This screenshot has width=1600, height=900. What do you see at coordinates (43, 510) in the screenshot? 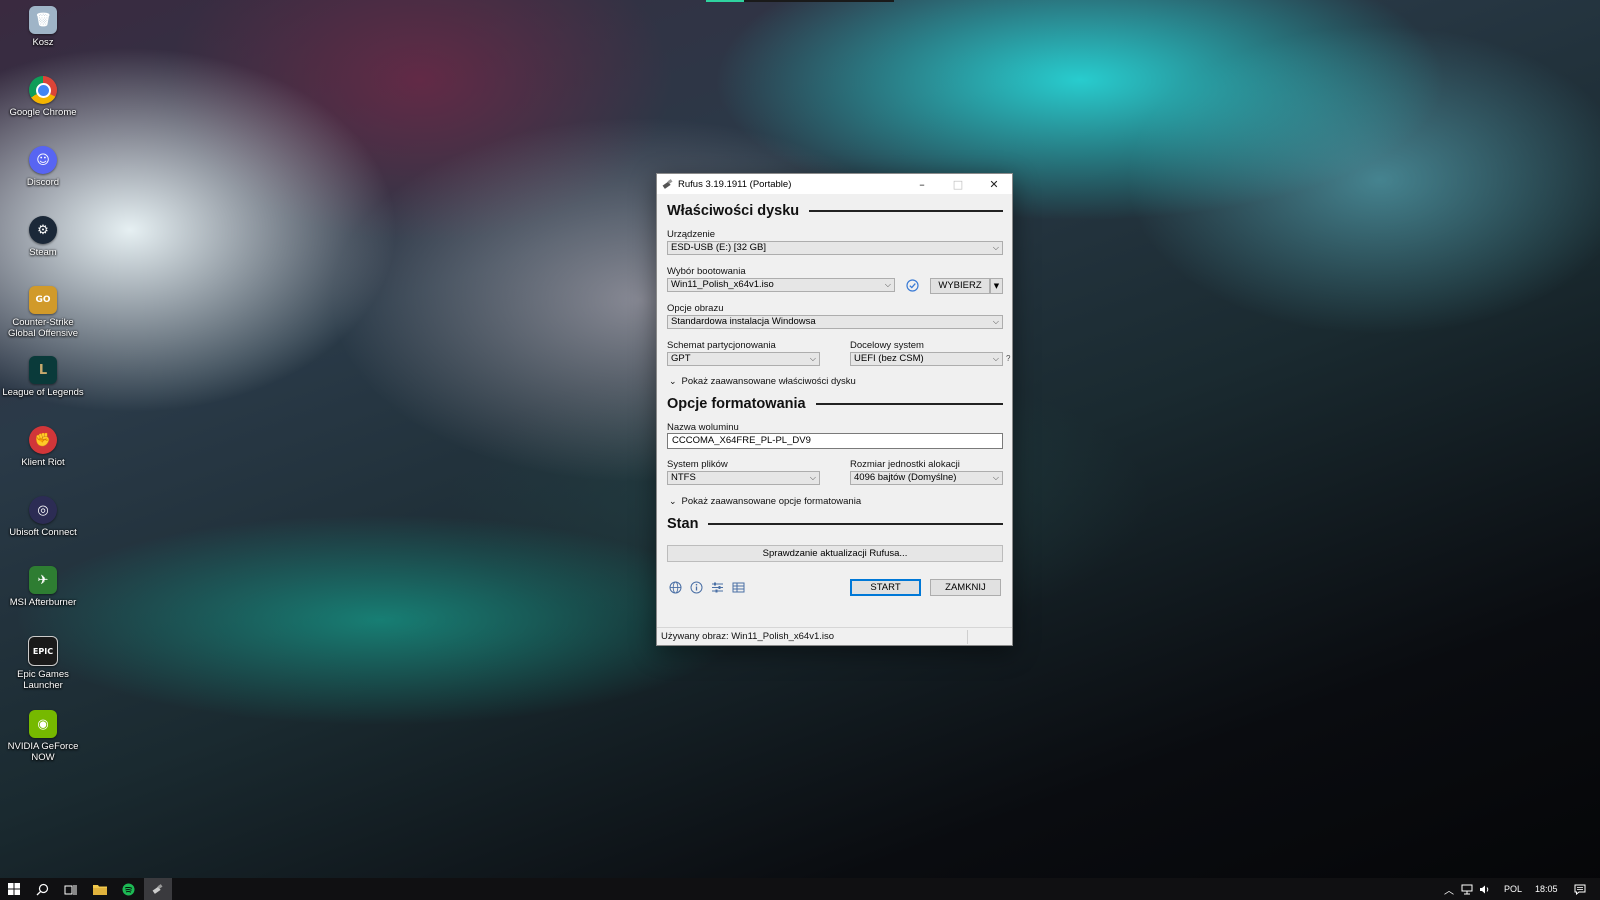
I see `ubisoft-icon: ◎` at bounding box center [43, 510].